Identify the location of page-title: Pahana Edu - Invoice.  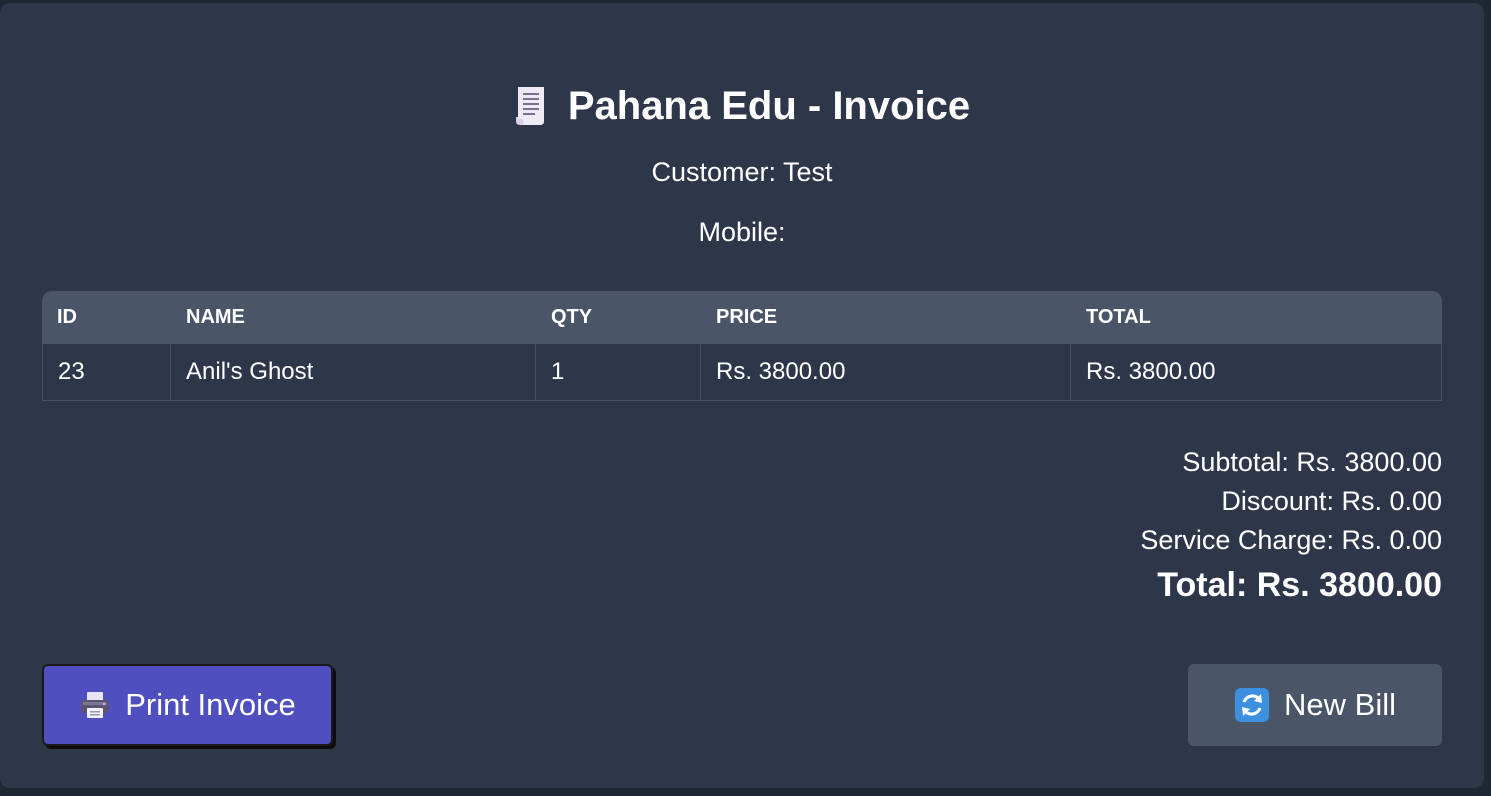
(742, 106).